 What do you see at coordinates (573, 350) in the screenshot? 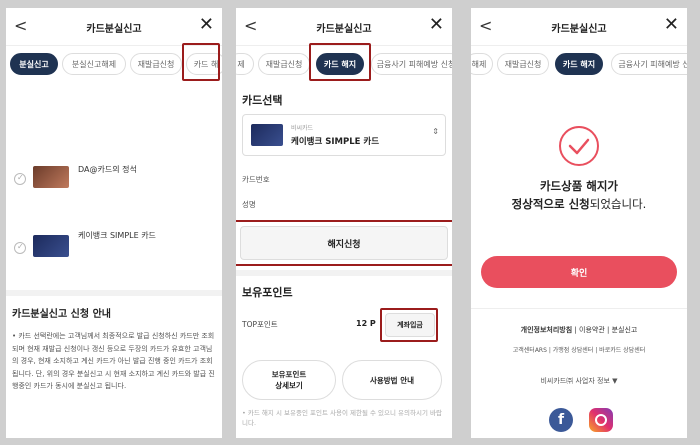
I see `merchant-center-link: 가맹점 상담센터` at bounding box center [573, 350].